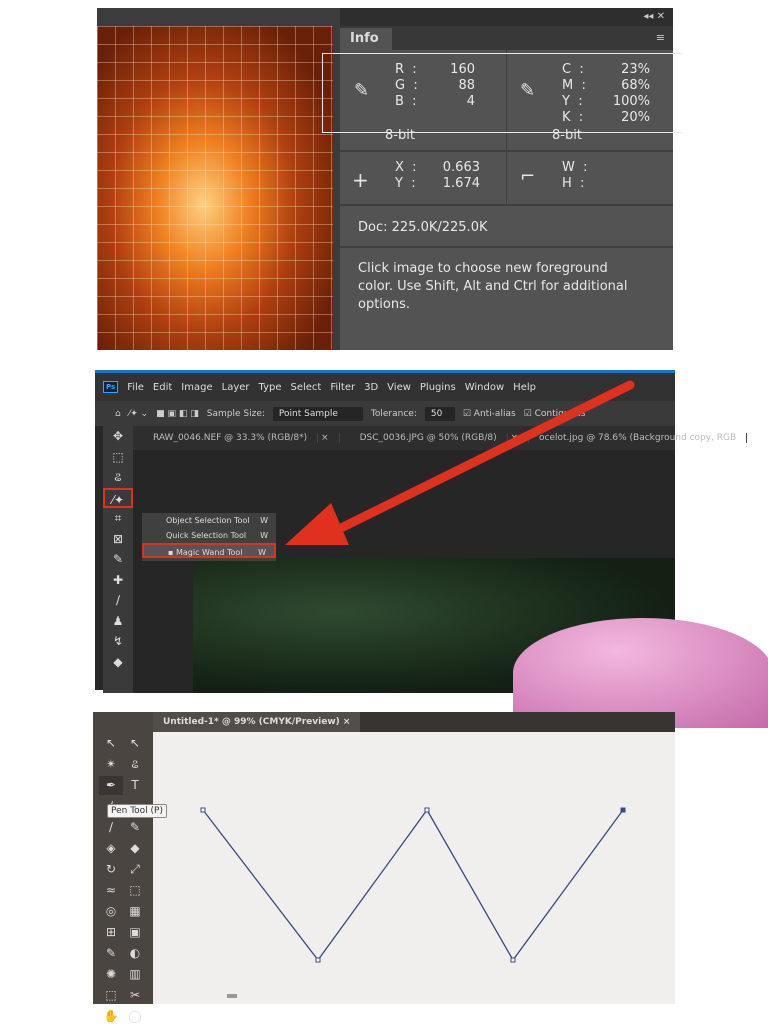 Image resolution: width=768 pixels, height=1026 pixels. What do you see at coordinates (360, 180) in the screenshot?
I see `crosshair-icon: +` at bounding box center [360, 180].